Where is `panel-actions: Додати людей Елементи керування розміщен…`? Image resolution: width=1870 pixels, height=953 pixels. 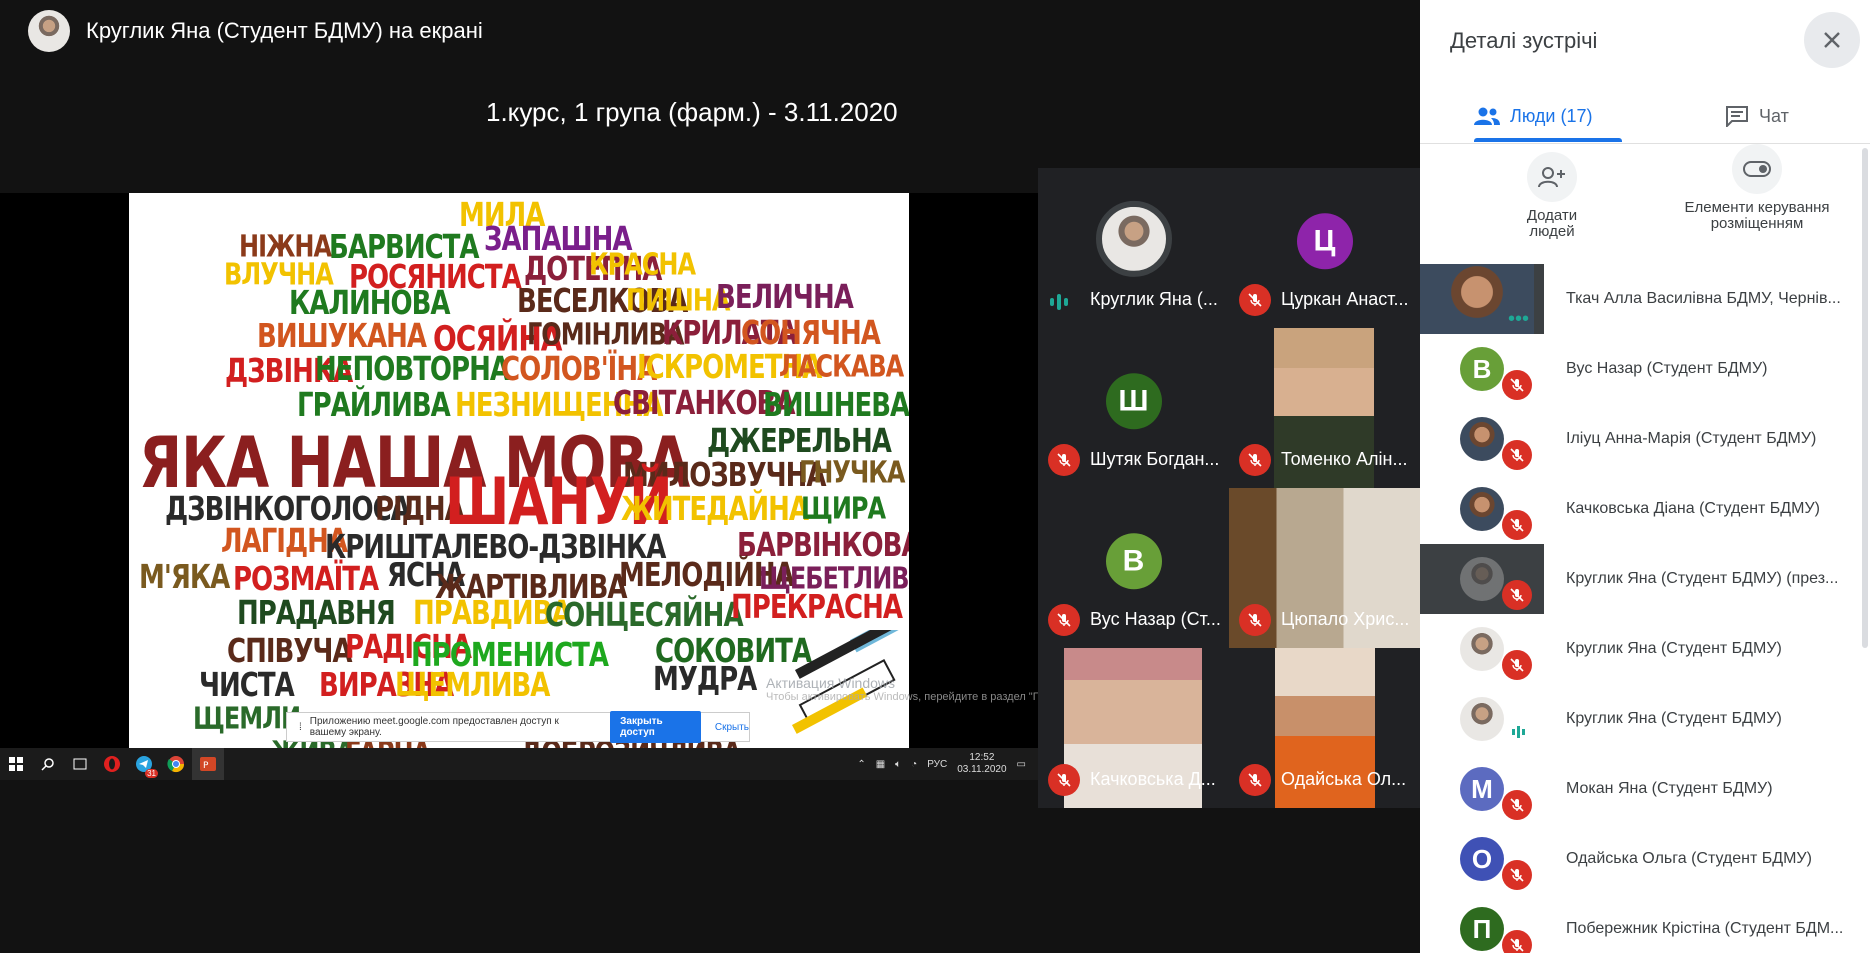
panel-actions: Додати людей Елементи керування розміщен… is located at coordinates (1645, 203).